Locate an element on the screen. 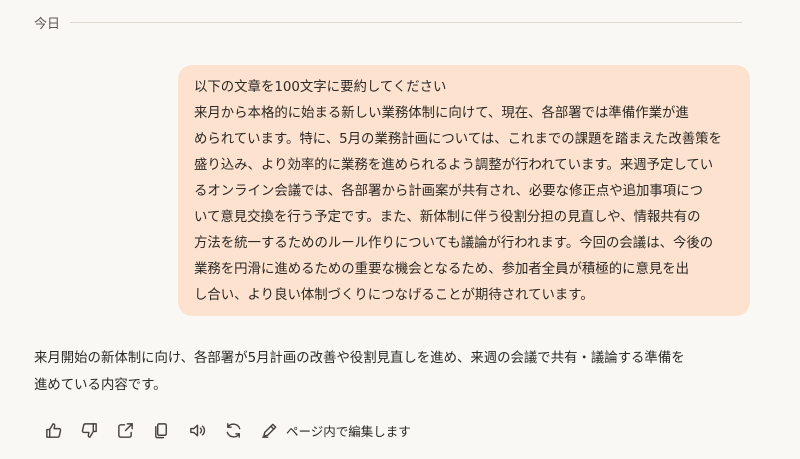 The width and height of the screenshot is (800, 459). date-divider: 今日 is located at coordinates (388, 22).